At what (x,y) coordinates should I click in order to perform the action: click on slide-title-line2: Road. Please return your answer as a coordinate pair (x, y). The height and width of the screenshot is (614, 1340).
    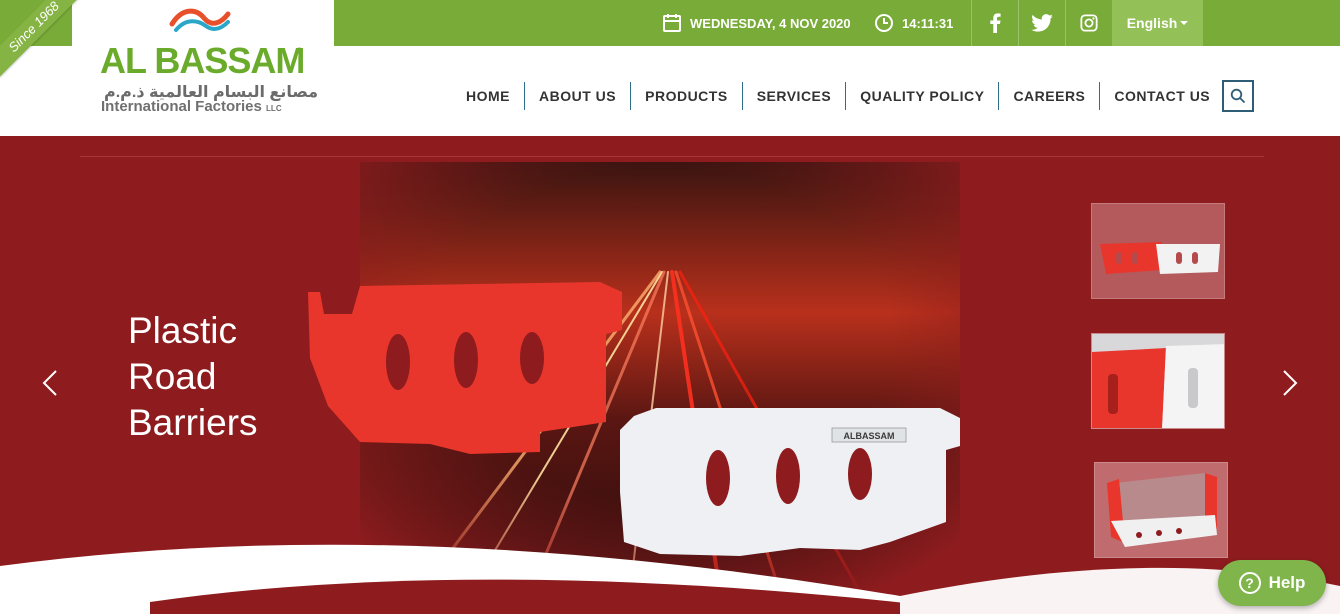
    Looking at the image, I should click on (172, 376).